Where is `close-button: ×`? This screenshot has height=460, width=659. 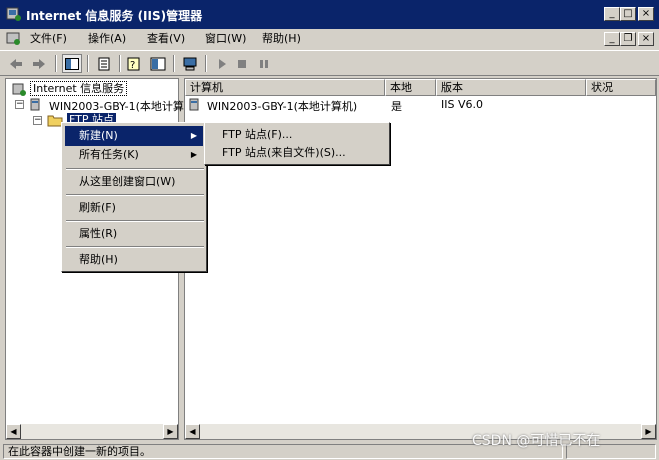
close-button: × is located at coordinates (646, 14).